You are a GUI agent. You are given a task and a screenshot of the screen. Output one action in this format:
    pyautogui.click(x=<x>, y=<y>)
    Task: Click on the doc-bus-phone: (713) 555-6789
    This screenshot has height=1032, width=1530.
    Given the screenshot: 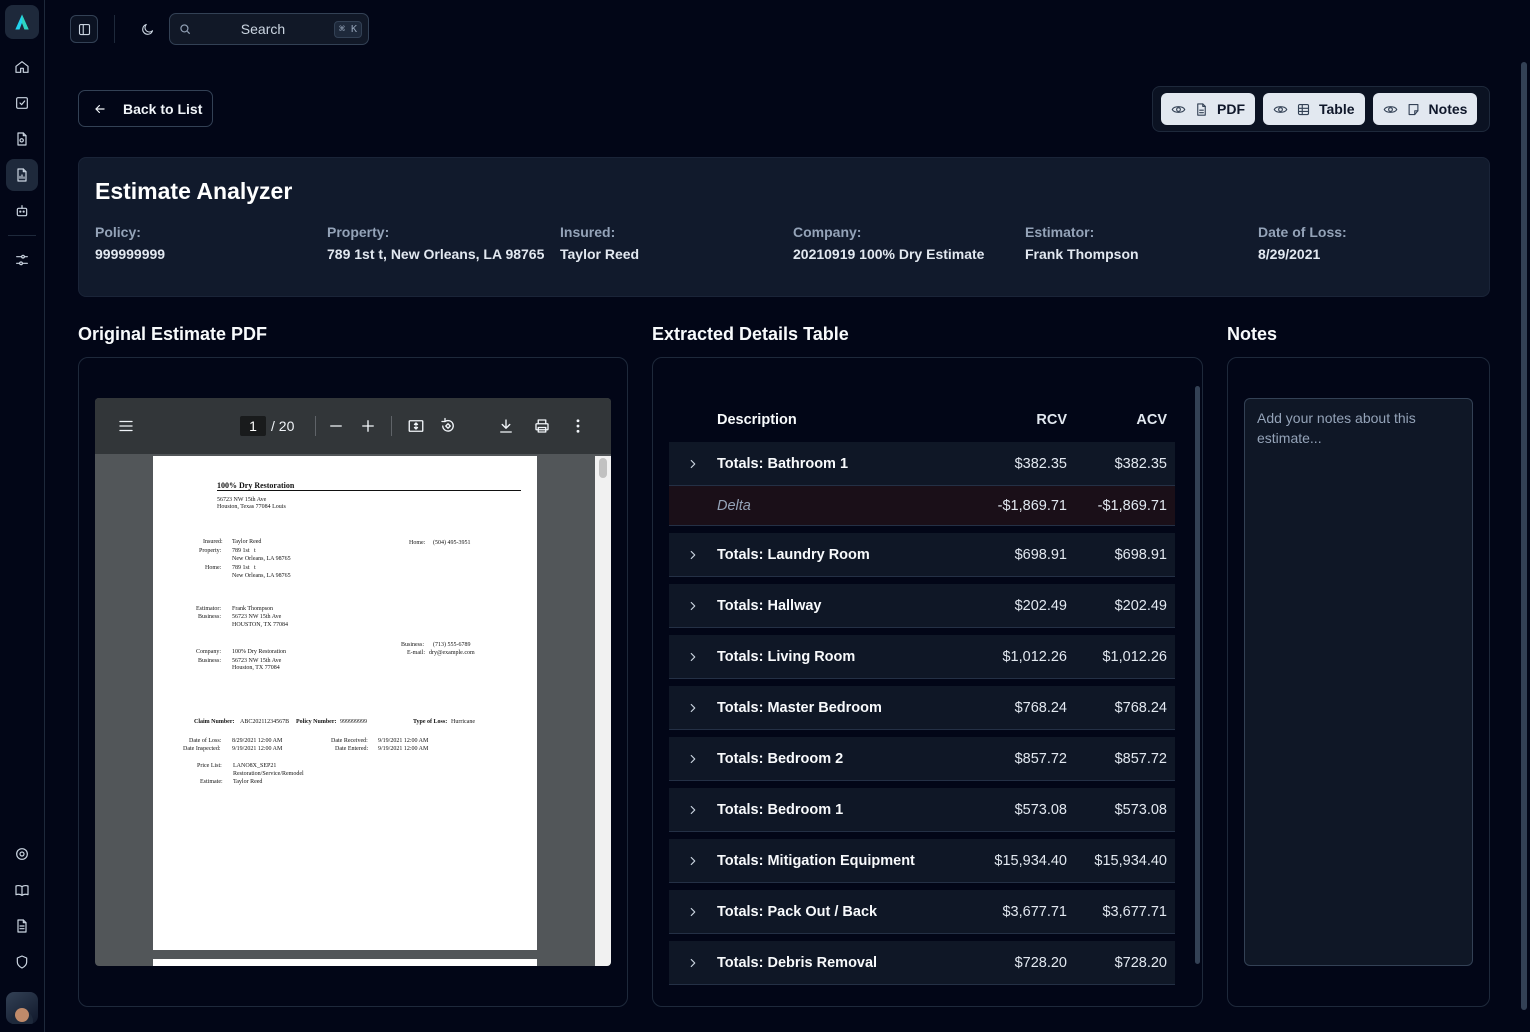 What is the action you would take?
    pyautogui.click(x=452, y=645)
    